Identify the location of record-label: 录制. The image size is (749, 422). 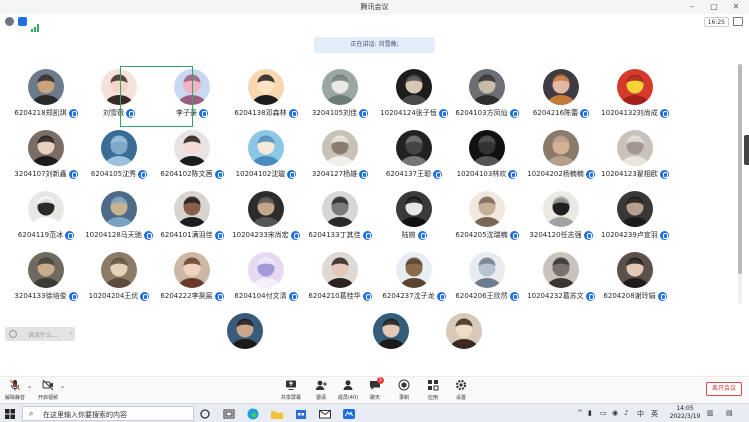
(403, 398).